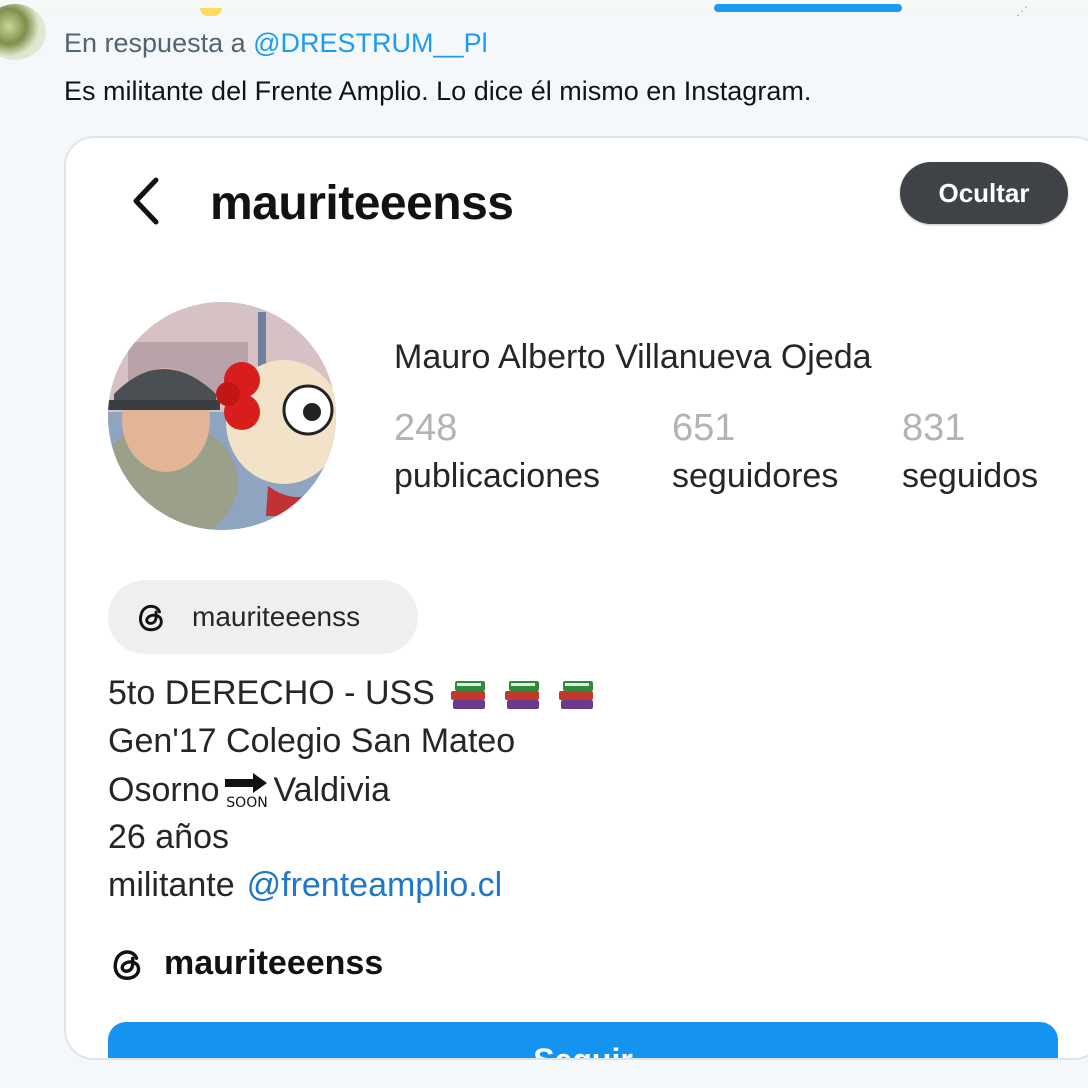 The width and height of the screenshot is (1088, 1088). What do you see at coordinates (222, 416) in the screenshot?
I see `profile-picture` at bounding box center [222, 416].